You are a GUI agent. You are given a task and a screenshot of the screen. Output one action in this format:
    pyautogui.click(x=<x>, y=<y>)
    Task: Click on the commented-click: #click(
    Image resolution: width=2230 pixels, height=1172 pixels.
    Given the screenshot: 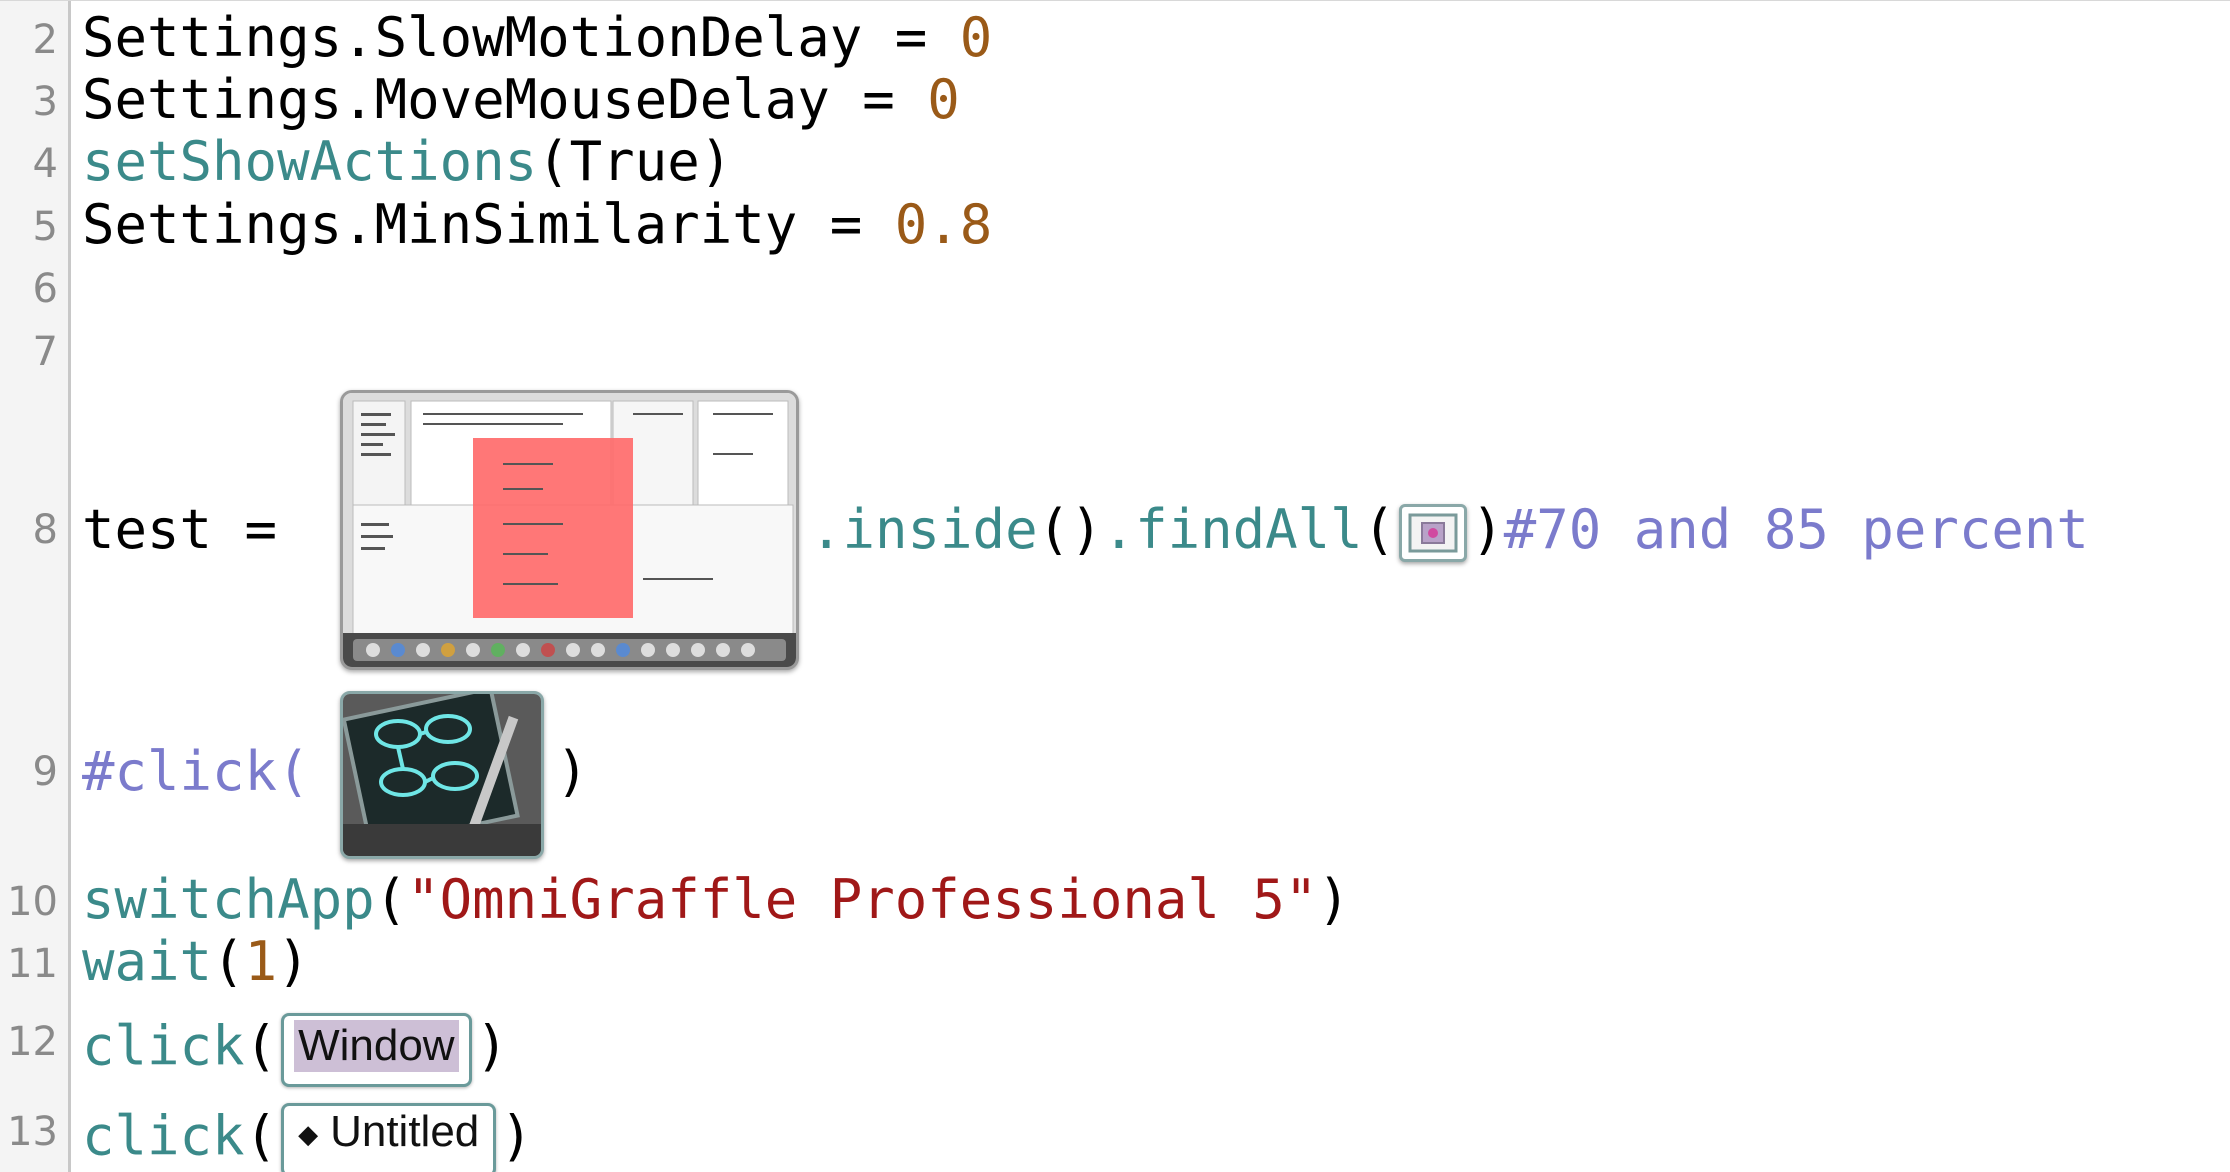 What is the action you would take?
    pyautogui.click(x=196, y=771)
    